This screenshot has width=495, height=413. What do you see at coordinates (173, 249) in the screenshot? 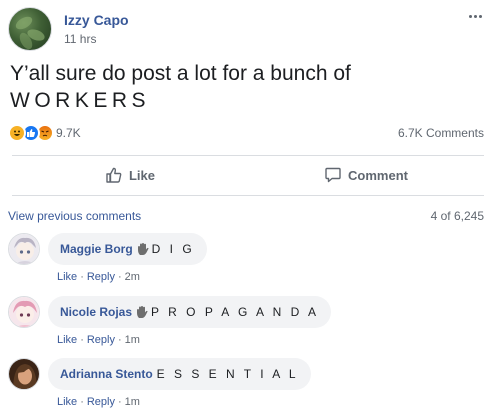
I see `comment-text: D I G` at bounding box center [173, 249].